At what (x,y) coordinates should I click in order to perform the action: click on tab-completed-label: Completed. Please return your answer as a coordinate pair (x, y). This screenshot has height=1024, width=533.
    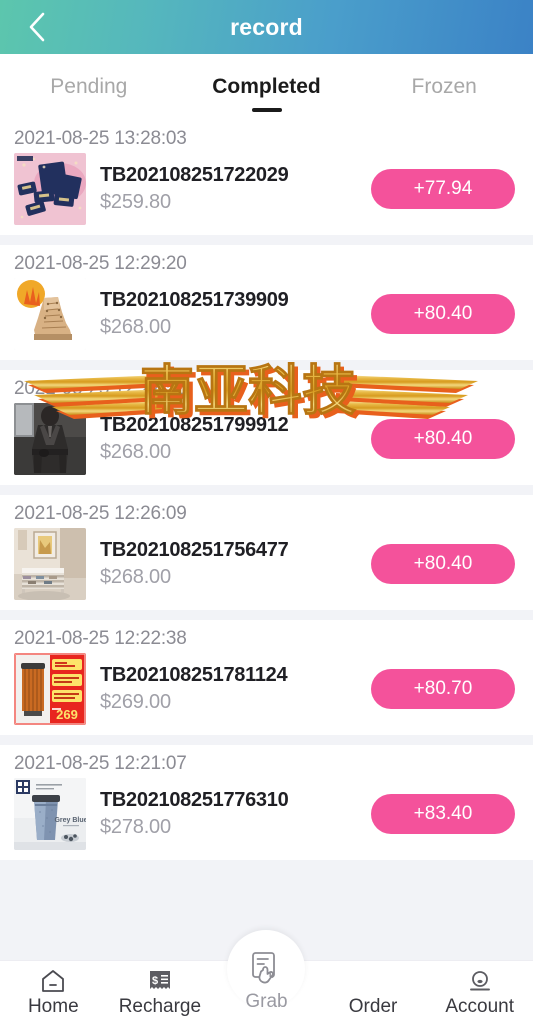
    Looking at the image, I should click on (266, 86).